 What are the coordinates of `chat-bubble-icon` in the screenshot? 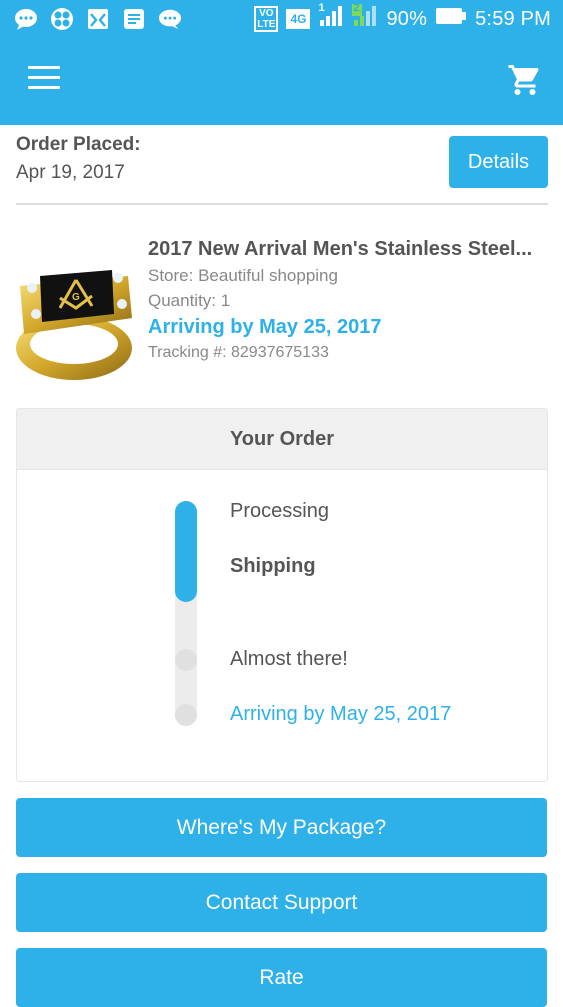 It's located at (26, 19).